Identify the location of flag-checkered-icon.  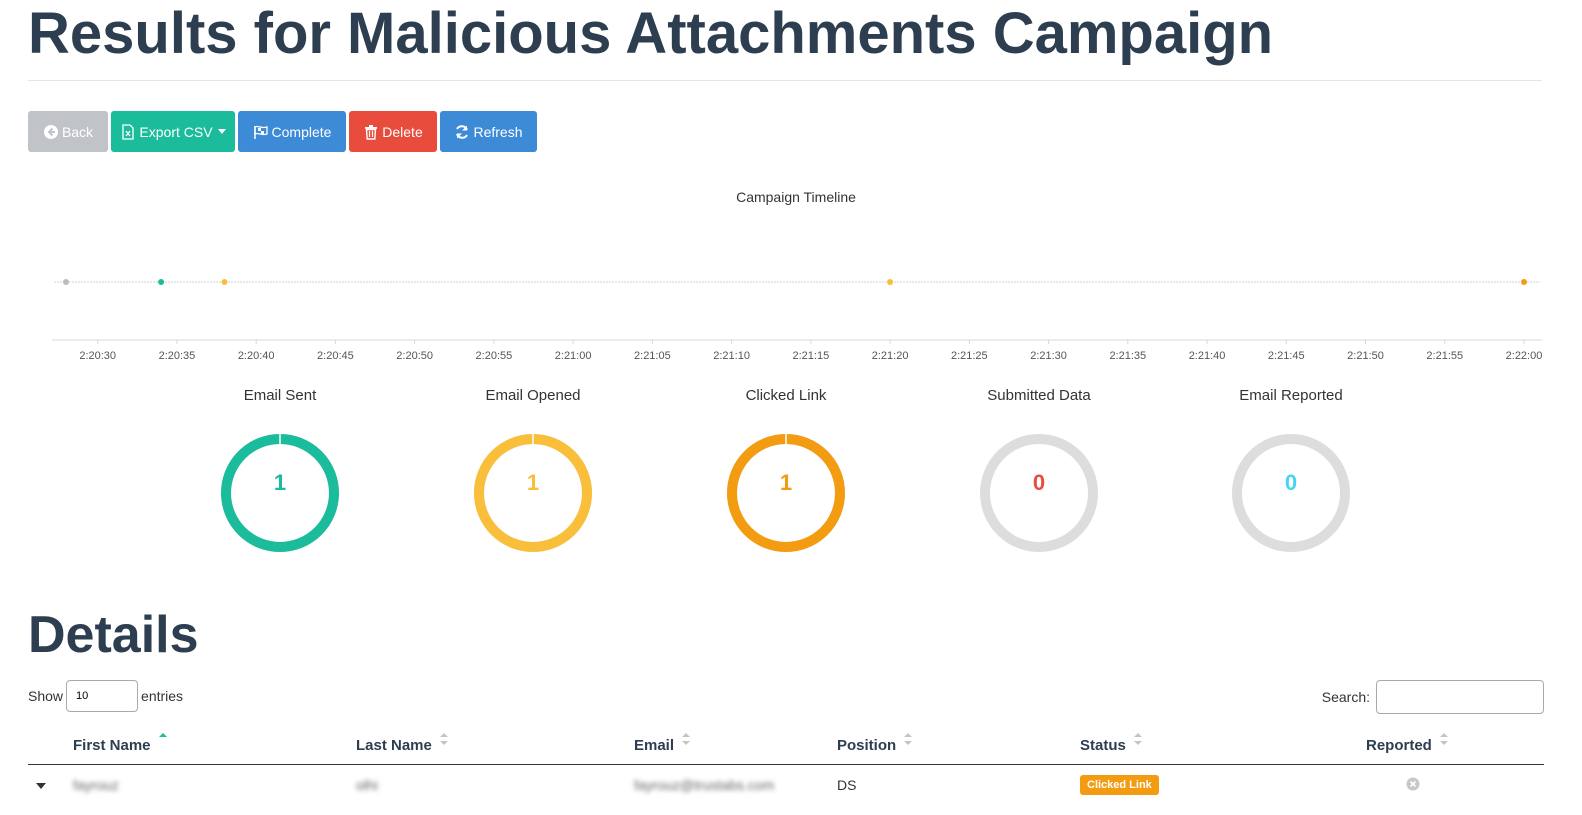
(260, 132).